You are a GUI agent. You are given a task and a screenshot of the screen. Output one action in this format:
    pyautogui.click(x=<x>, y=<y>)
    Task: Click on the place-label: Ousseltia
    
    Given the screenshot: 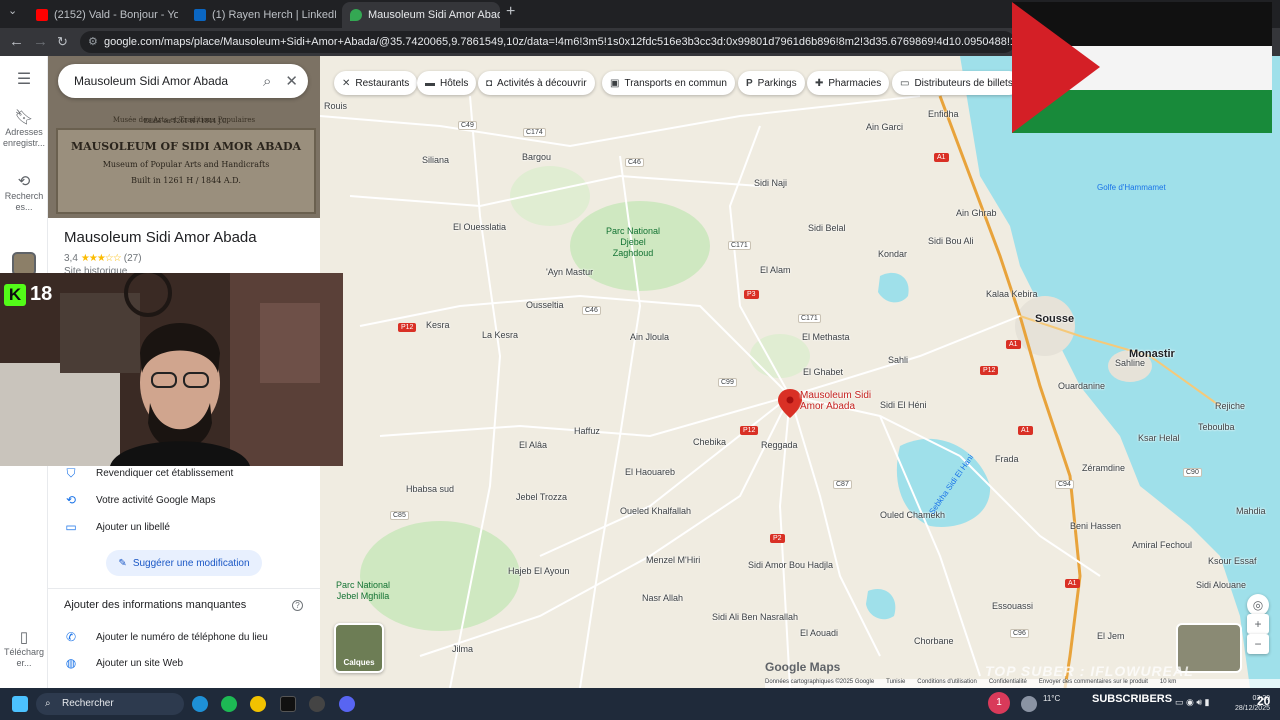 What is the action you would take?
    pyautogui.click(x=545, y=305)
    